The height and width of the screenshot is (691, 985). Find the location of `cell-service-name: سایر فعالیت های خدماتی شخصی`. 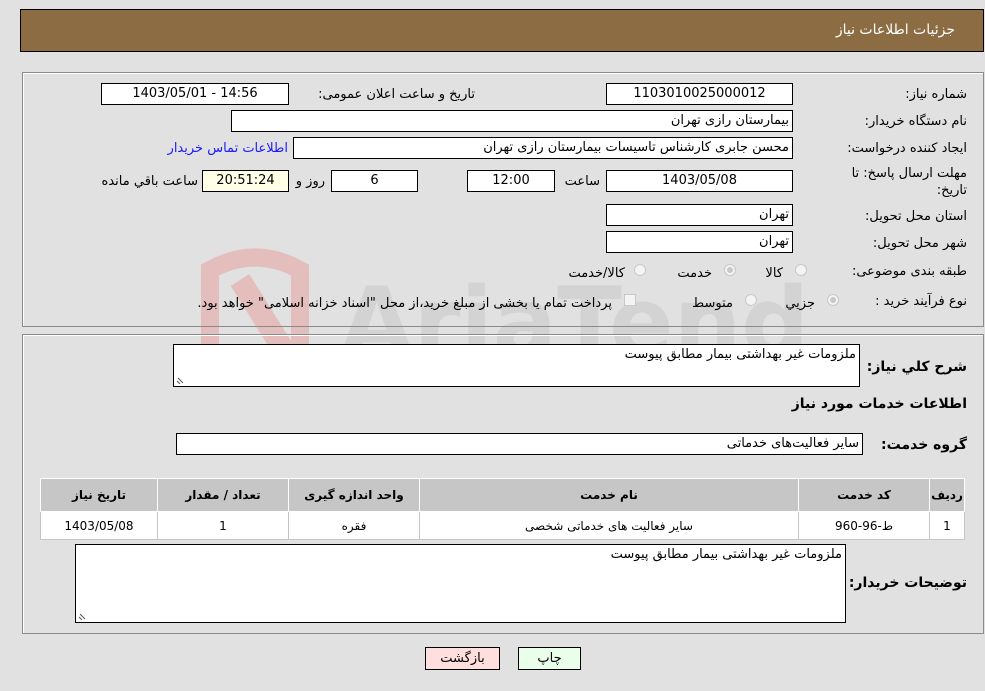

cell-service-name: سایر فعالیت های خدماتی شخصی is located at coordinates (609, 525).